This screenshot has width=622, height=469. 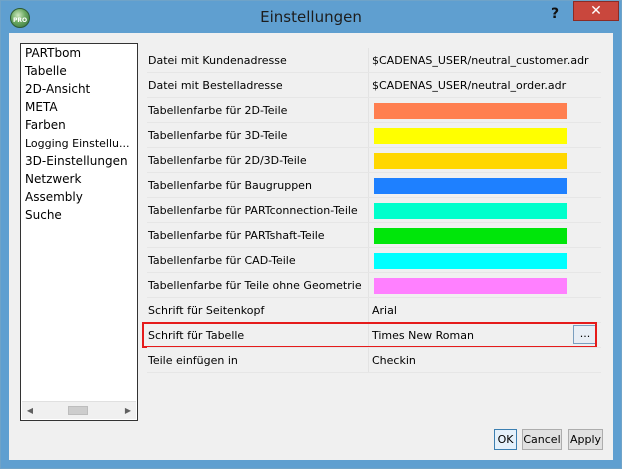 I want to click on setting-value: Times New Roman, so click(x=423, y=335).